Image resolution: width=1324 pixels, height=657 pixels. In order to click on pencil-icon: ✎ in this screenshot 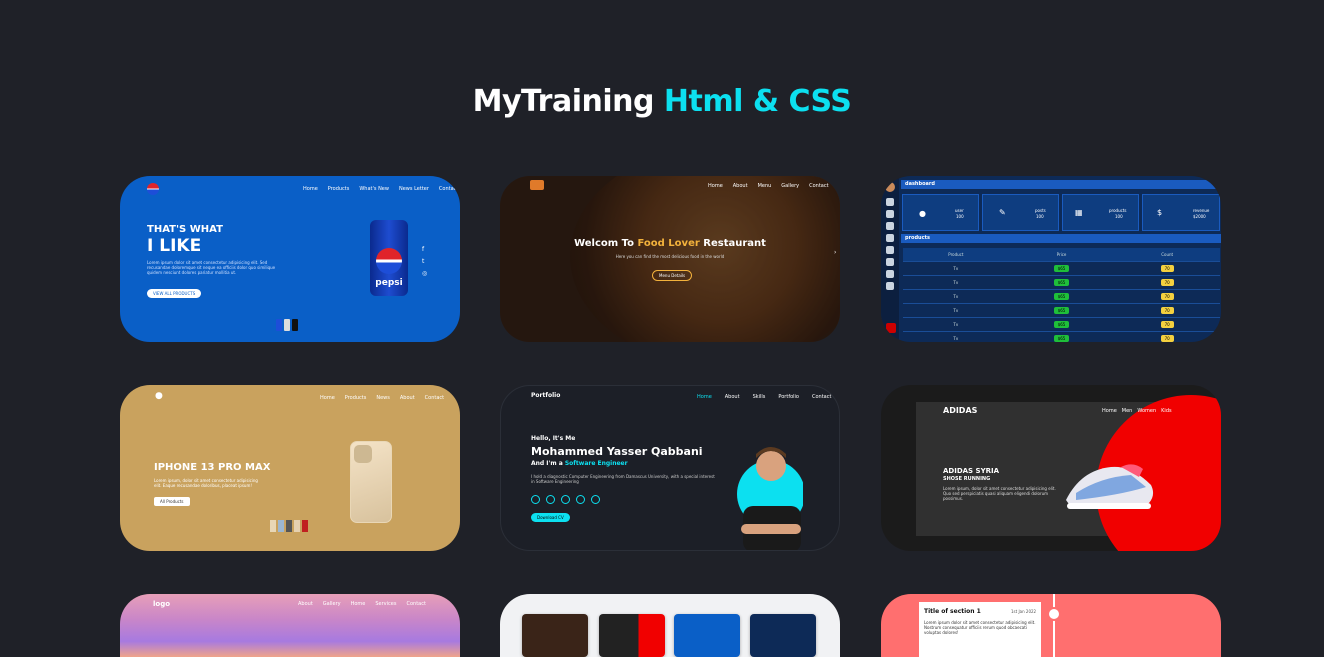, I will do `click(1002, 212)`.